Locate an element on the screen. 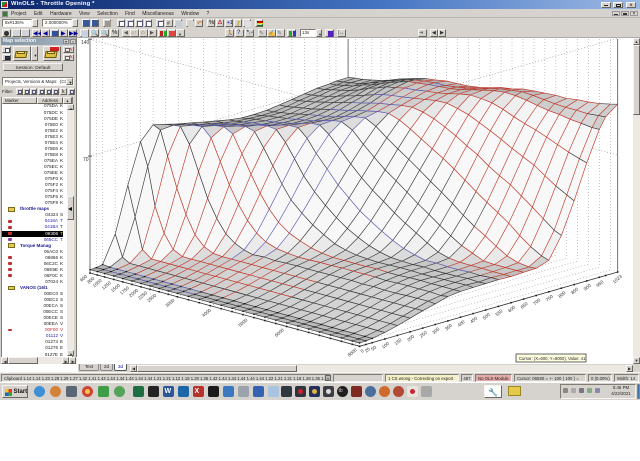 This screenshot has height=461, width=640. svg-text: 500 is located at coordinates (486, 316).